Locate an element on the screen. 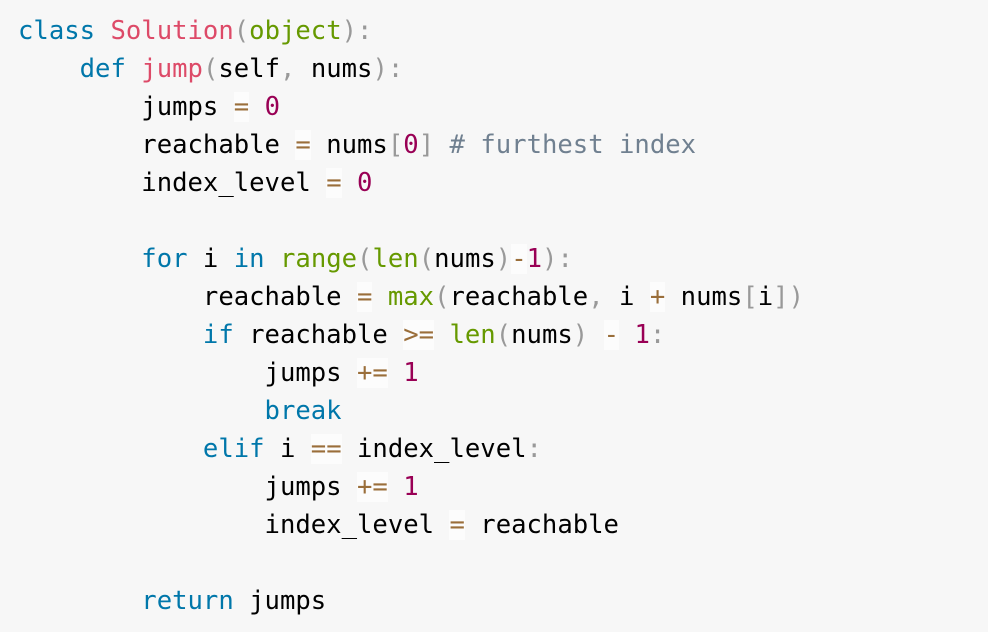 The height and width of the screenshot is (632, 988). token-punctuation: , is located at coordinates (288, 69).